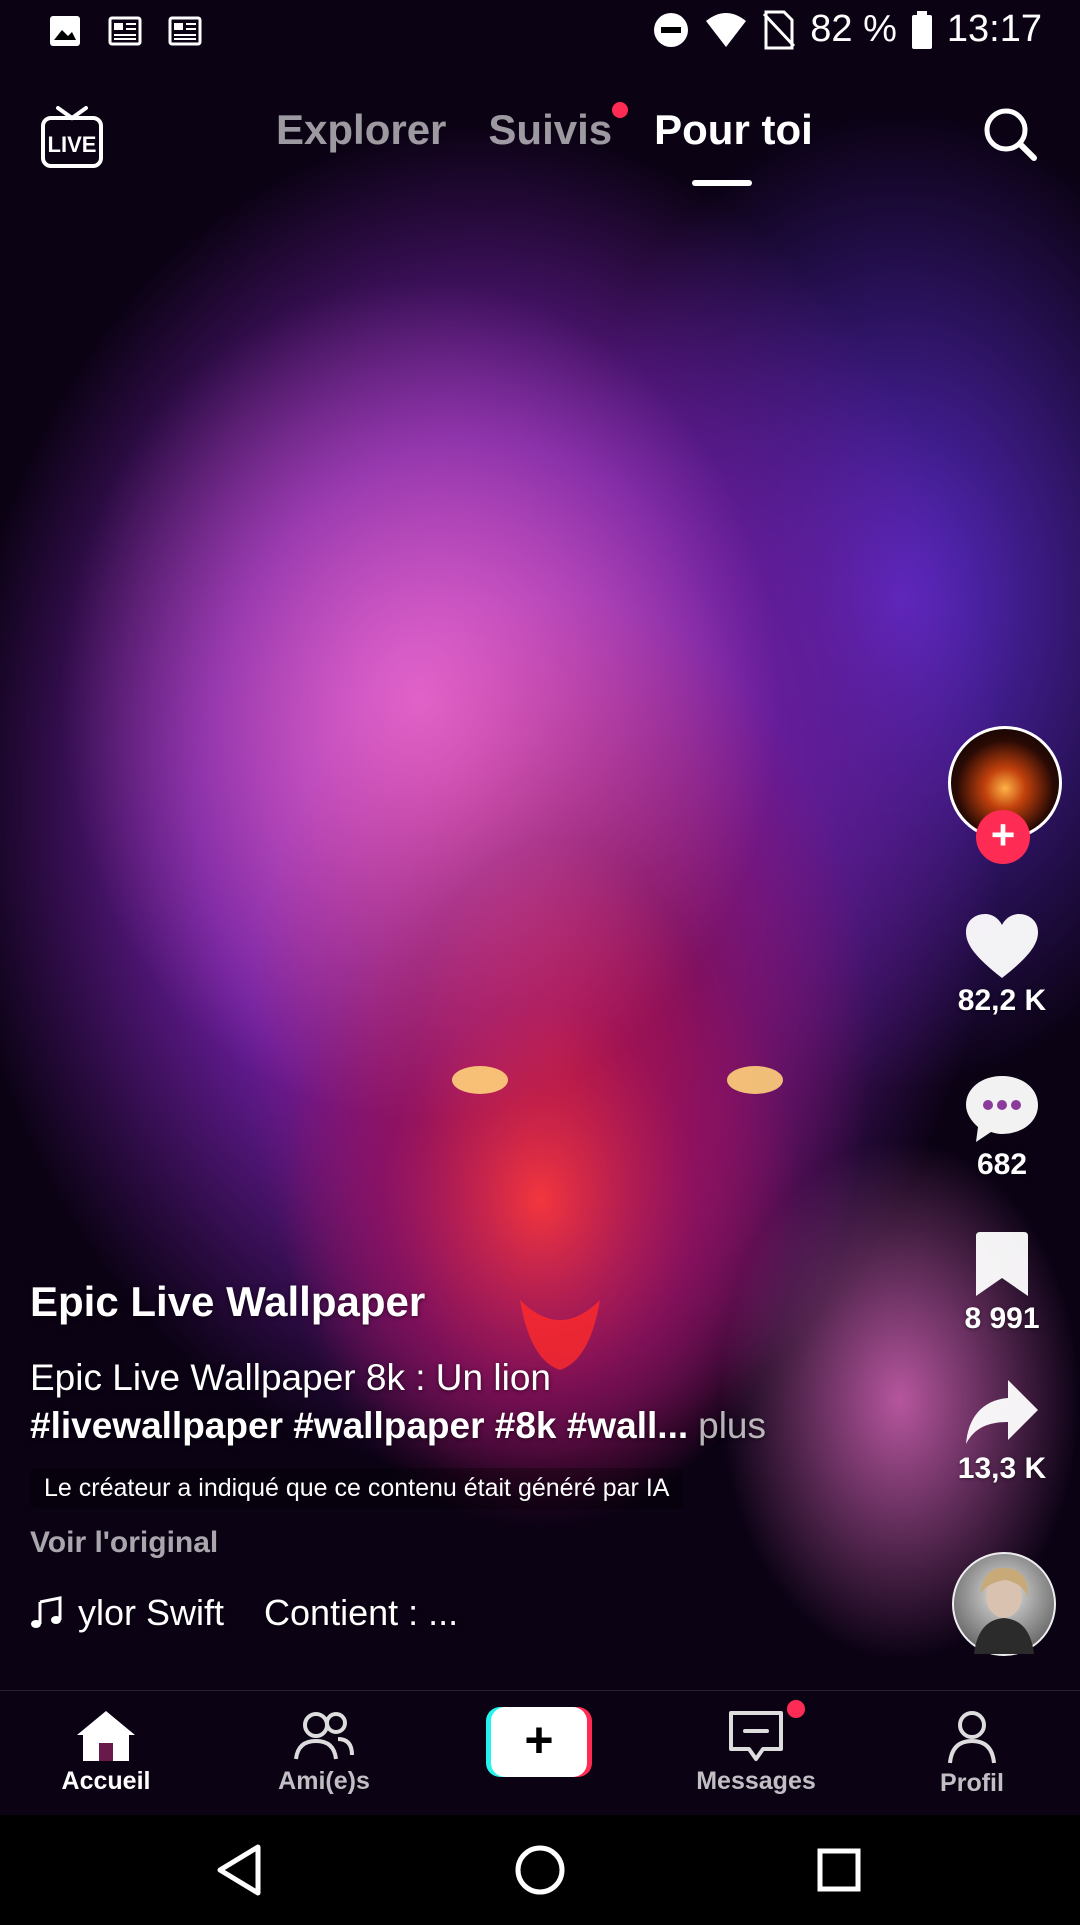 The width and height of the screenshot is (1080, 1925). What do you see at coordinates (151, 1612) in the screenshot?
I see `music-title: ylor Swift` at bounding box center [151, 1612].